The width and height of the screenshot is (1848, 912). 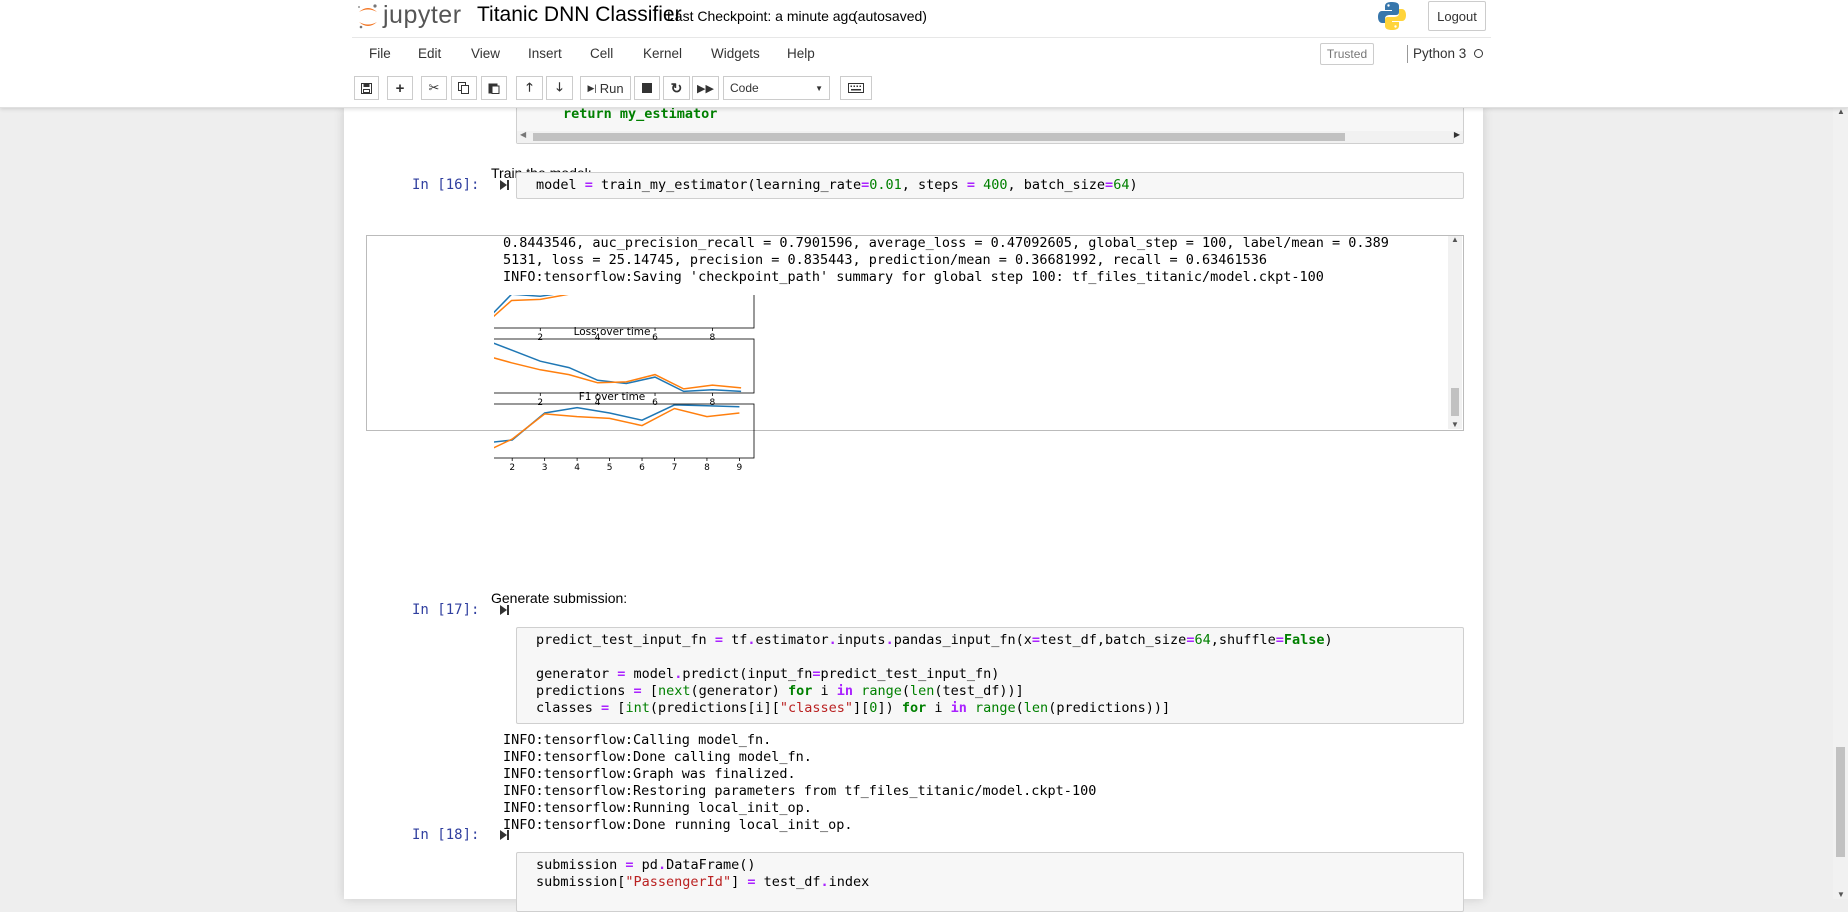 I want to click on restart-button: ↻, so click(x=676, y=88).